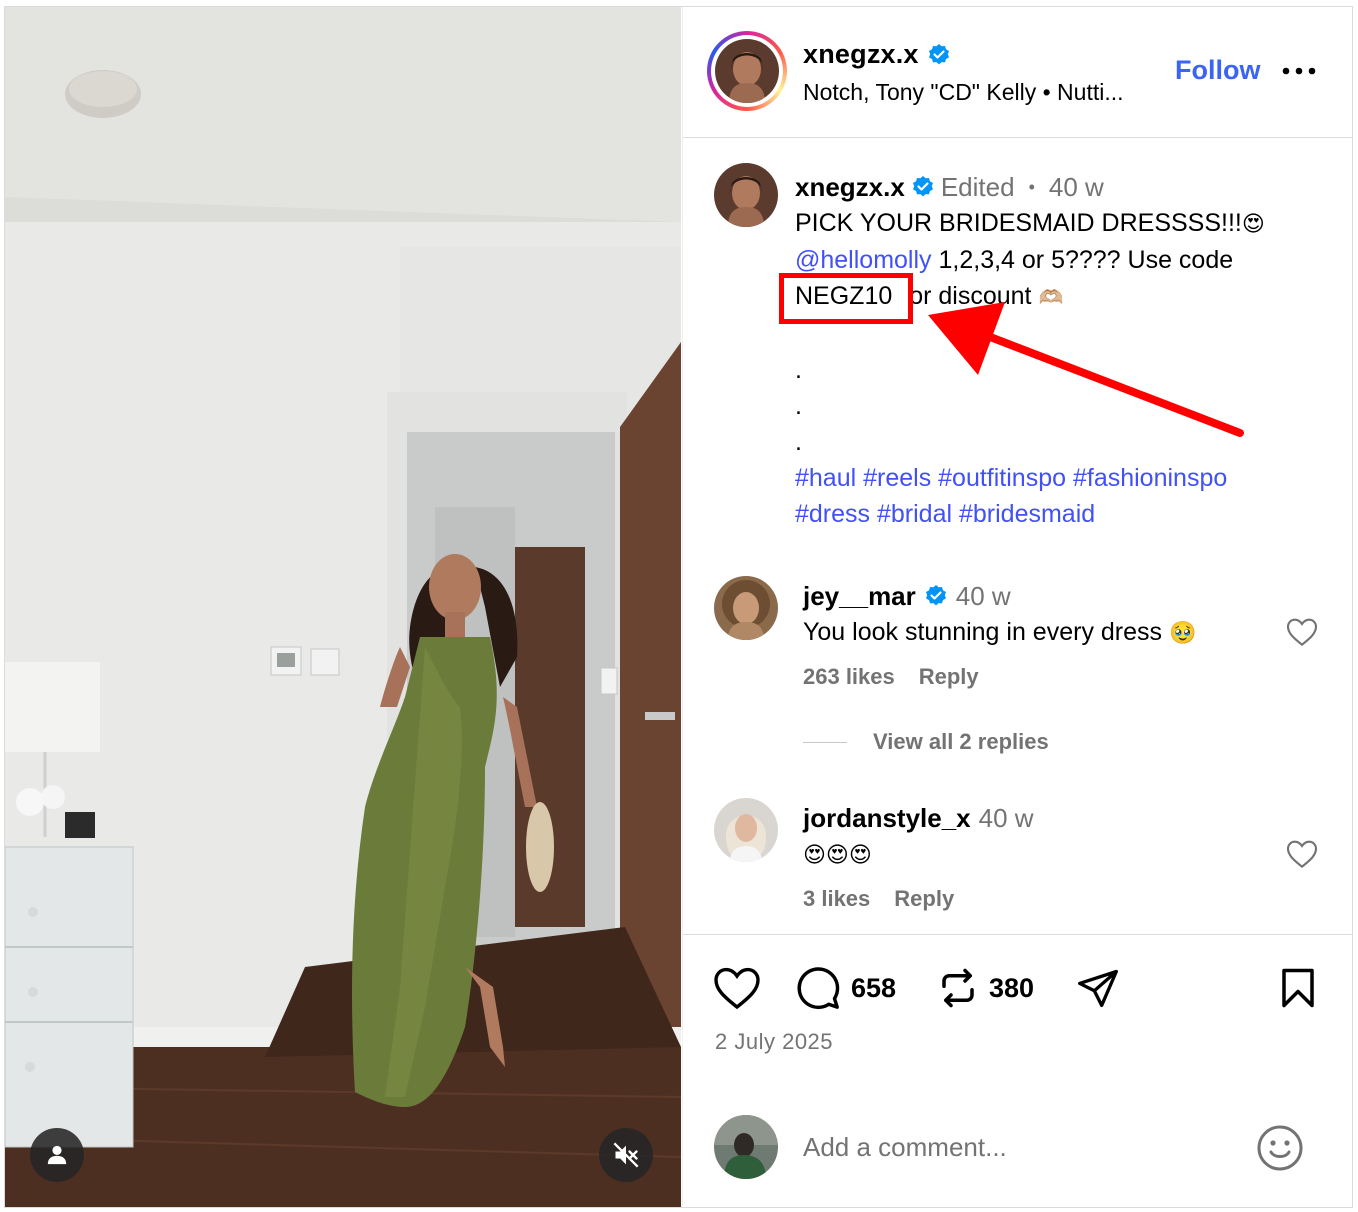  I want to click on heart-eyes-emoji: 😍, so click(1253, 223).